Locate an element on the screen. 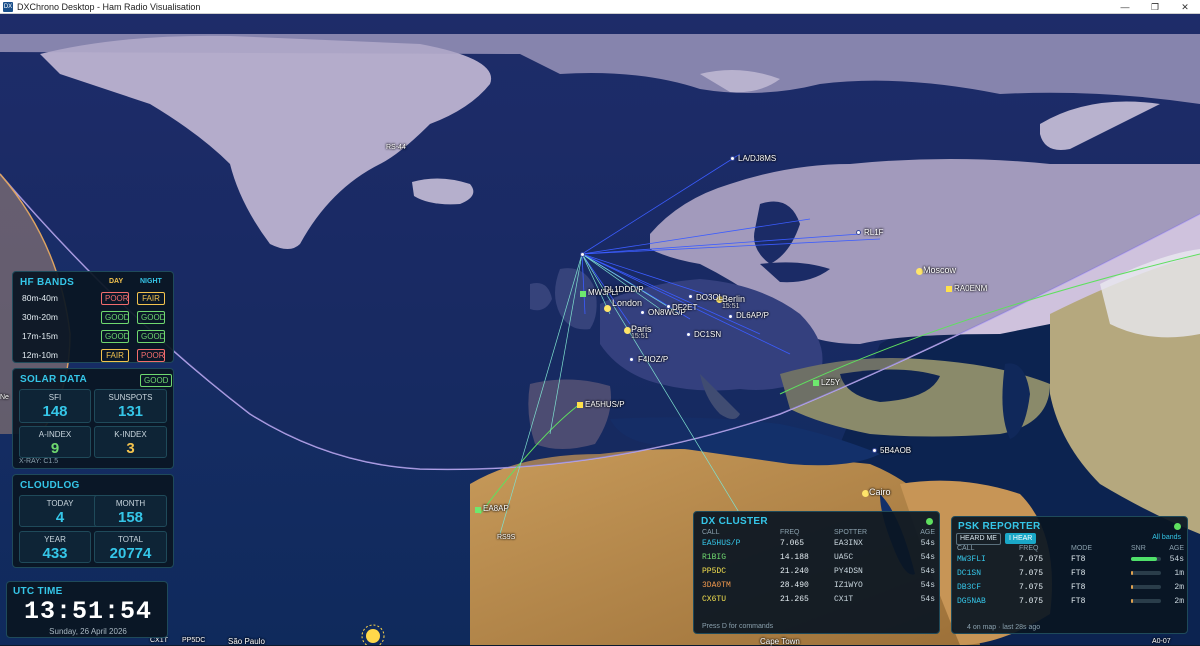 The image size is (1200, 646). day-condition-badge: POOR is located at coordinates (115, 298).